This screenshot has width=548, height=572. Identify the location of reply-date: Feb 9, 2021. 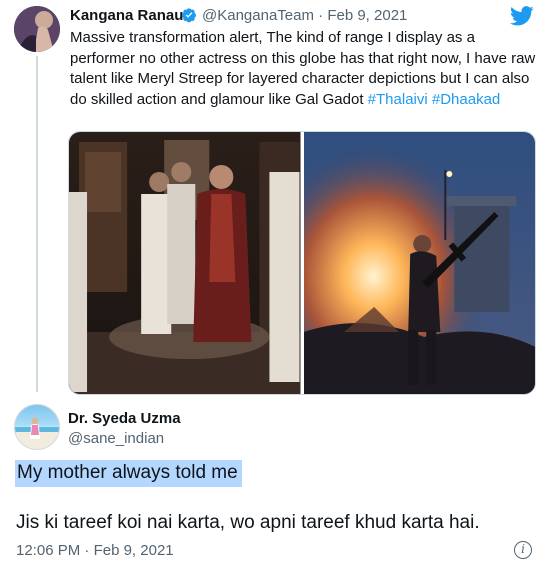
(134, 550).